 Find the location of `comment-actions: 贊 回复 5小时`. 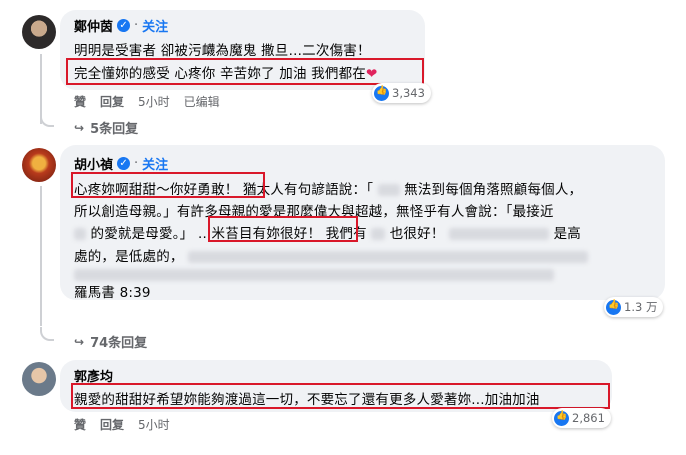

comment-actions: 贊 回复 5小时 is located at coordinates (122, 424).